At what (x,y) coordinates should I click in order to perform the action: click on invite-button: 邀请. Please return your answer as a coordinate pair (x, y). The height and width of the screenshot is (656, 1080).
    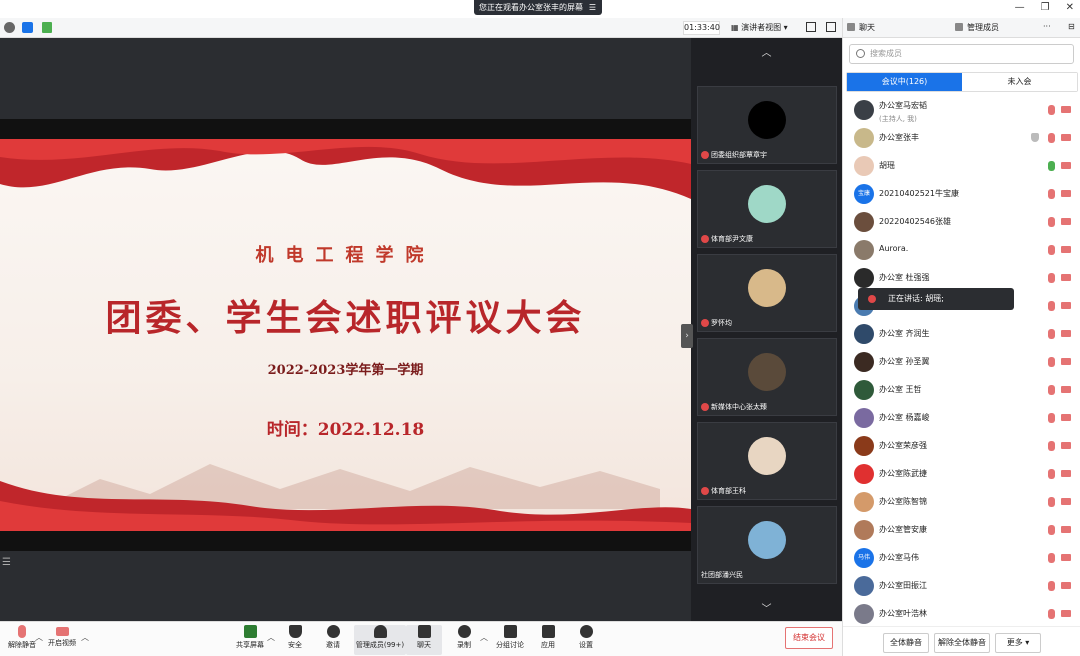
    Looking at the image, I should click on (333, 637).